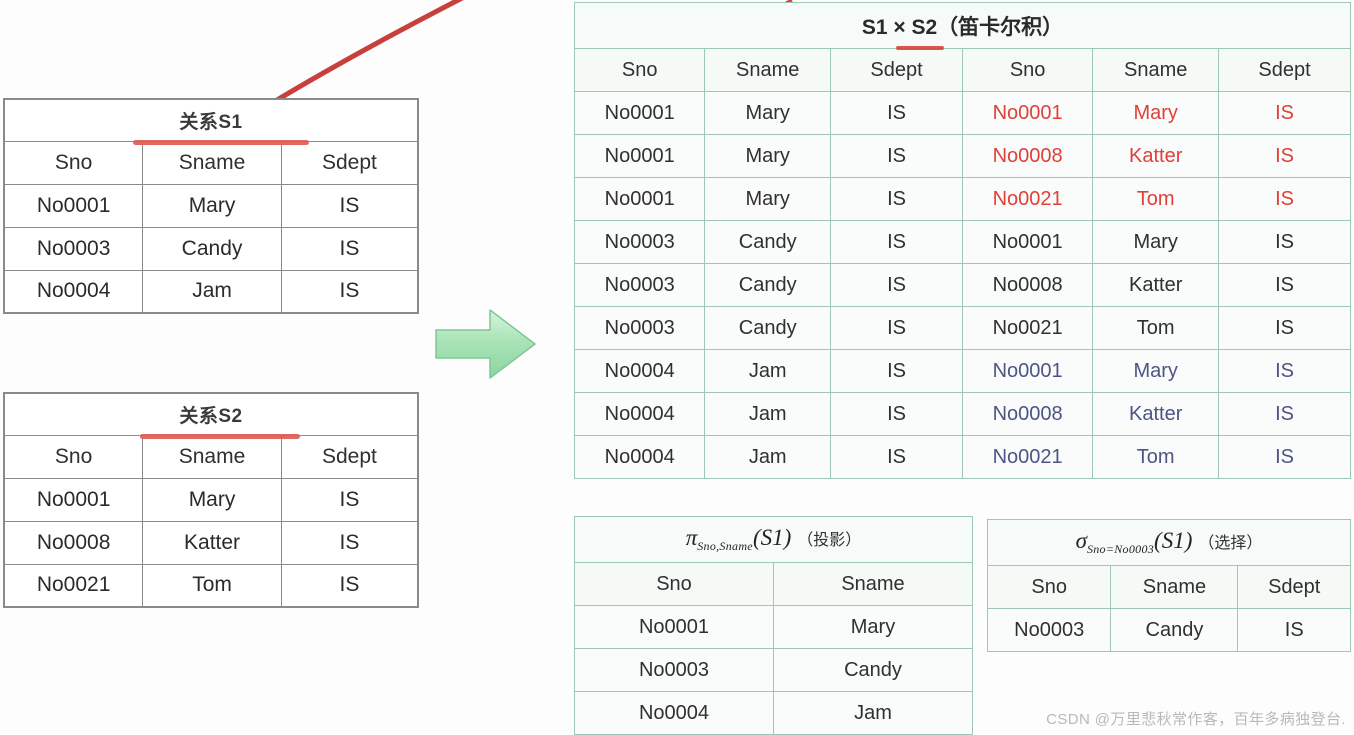 Image resolution: width=1354 pixels, height=735 pixels. What do you see at coordinates (73, 499) in the screenshot?
I see `s2-cell: No0001` at bounding box center [73, 499].